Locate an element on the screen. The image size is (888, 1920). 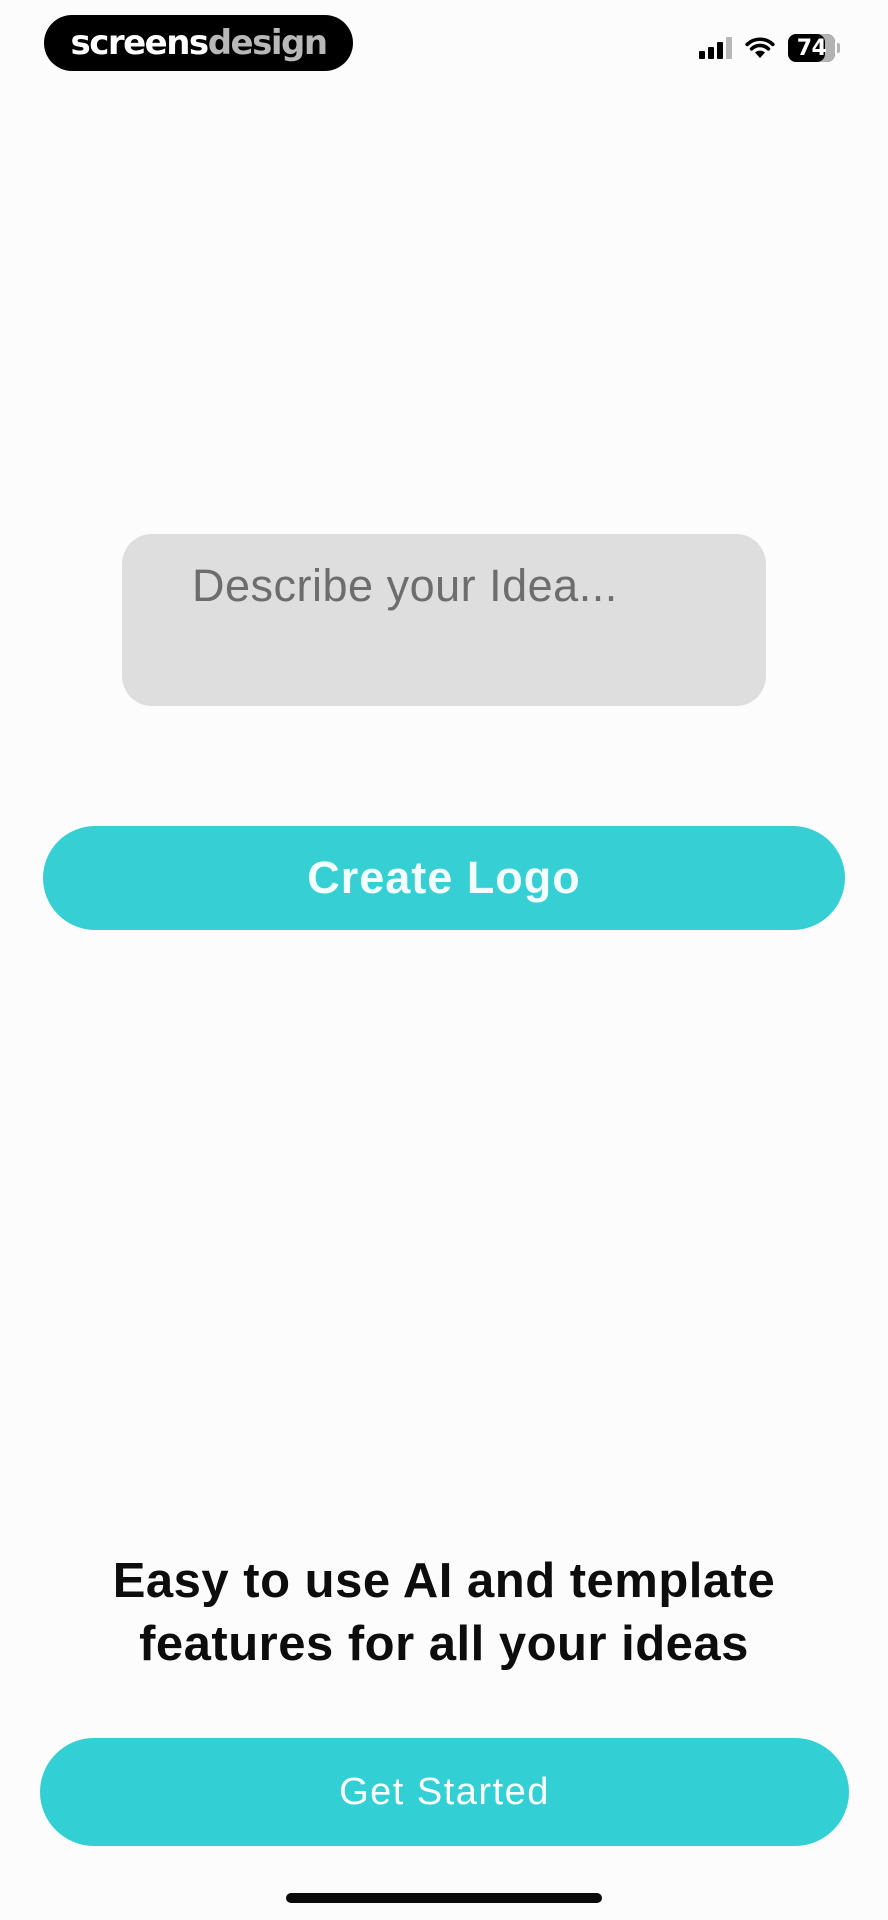
headline-line-1: Easy to use AI and template is located at coordinates (444, 1581).